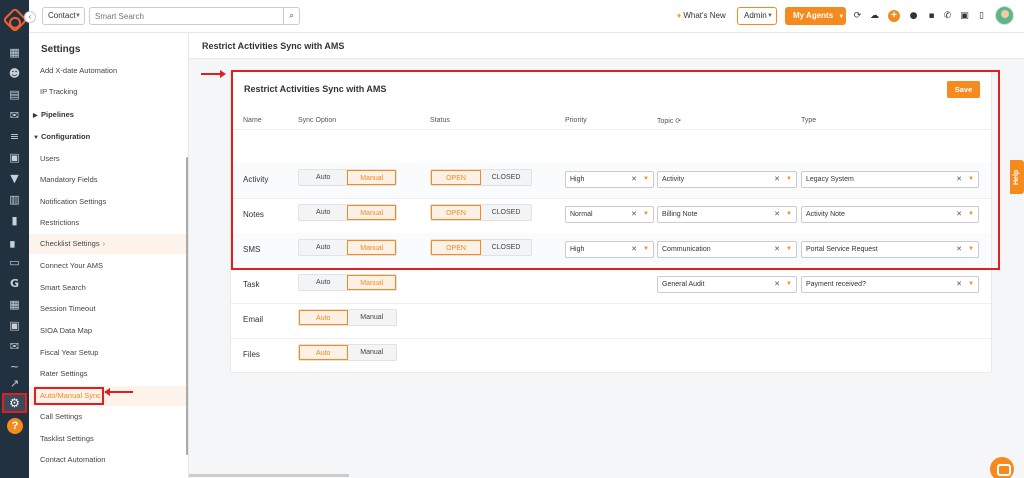  Describe the element at coordinates (108, 71) in the screenshot. I see `sidebar-item-add-x-date-automation: Add X-date Automation` at that location.